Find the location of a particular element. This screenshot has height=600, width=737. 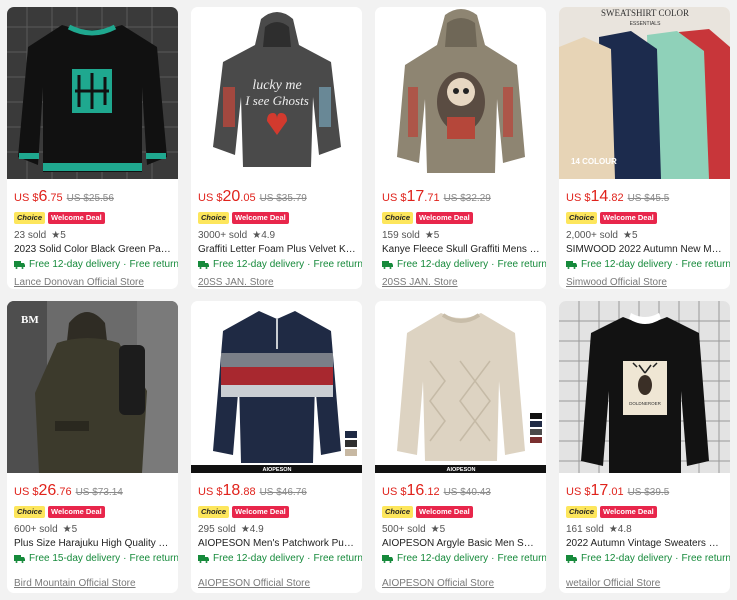

sold-count: 500+ sold is located at coordinates (404, 529).